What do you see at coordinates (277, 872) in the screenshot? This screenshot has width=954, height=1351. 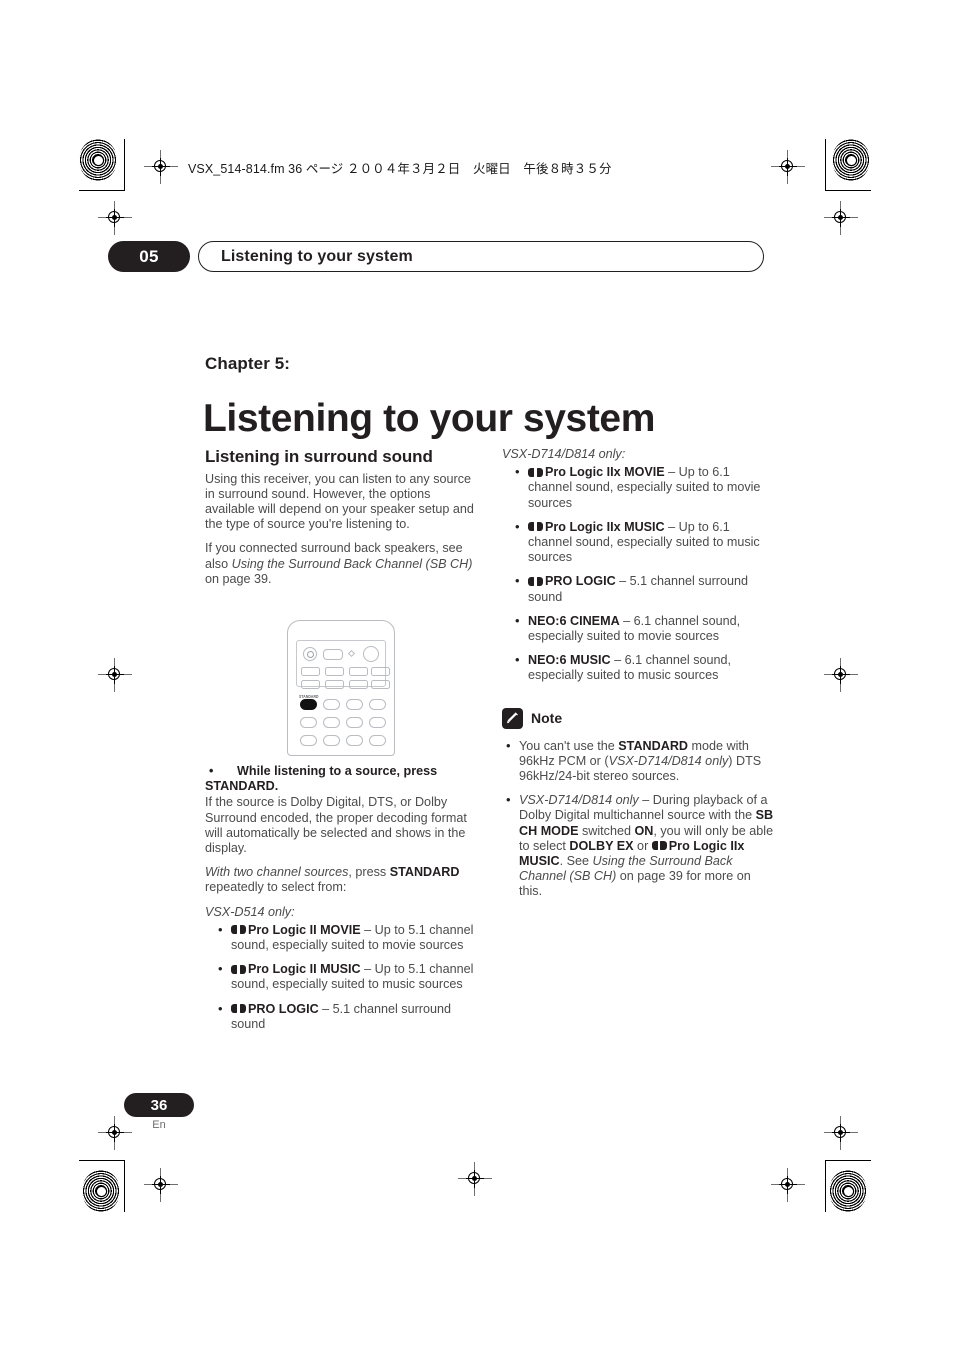 I see `two-channel-italic: With two channel sources` at bounding box center [277, 872].